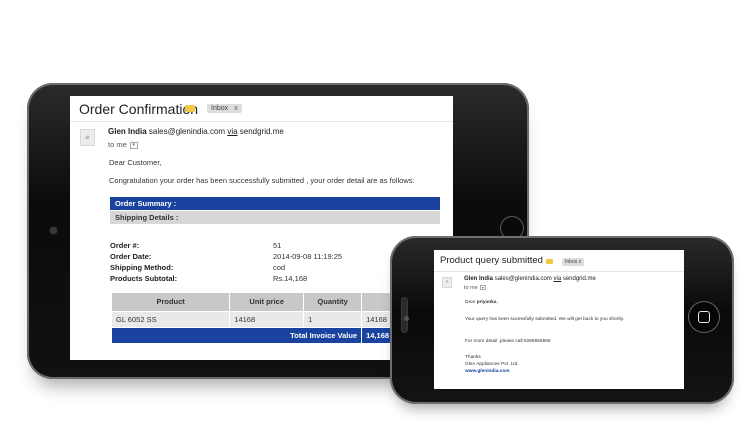  What do you see at coordinates (125, 245) in the screenshot?
I see `detail-label: Order #:` at bounding box center [125, 245].